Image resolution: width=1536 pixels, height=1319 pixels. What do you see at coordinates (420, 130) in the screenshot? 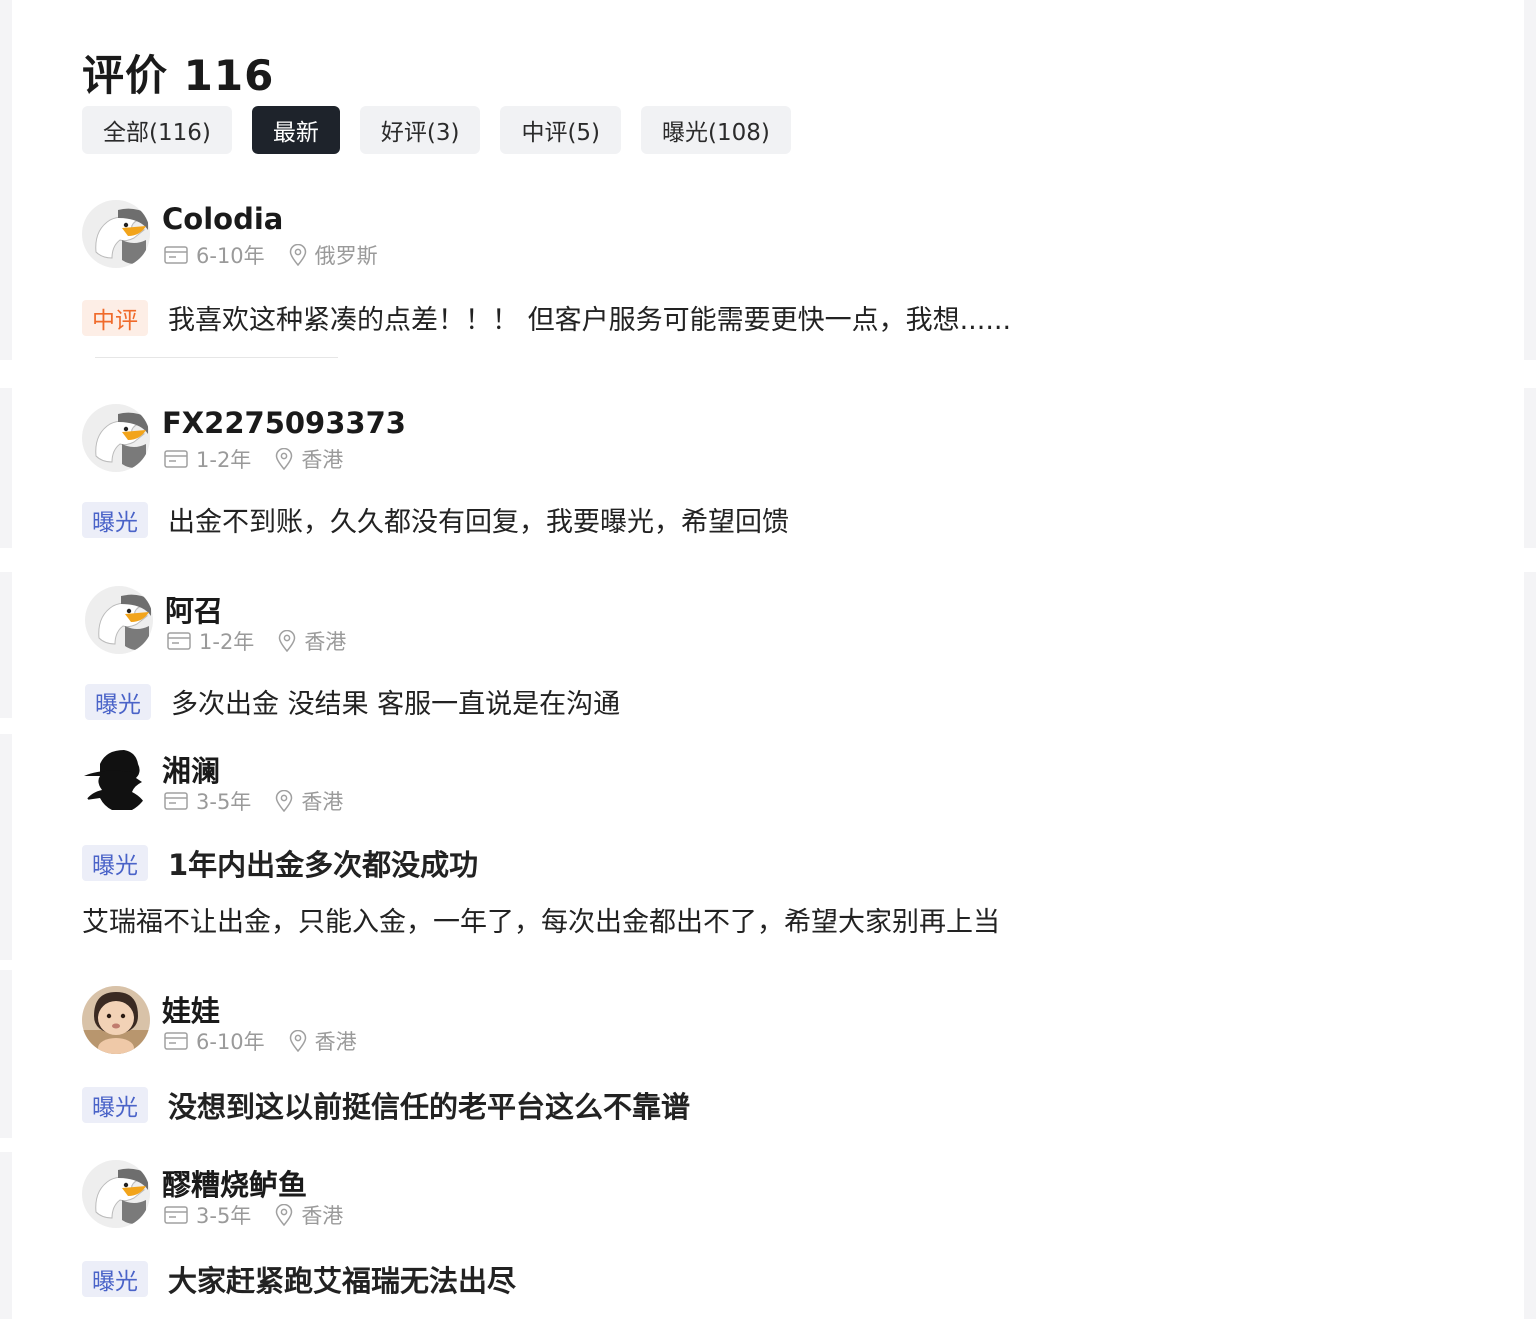
I see `tab-good: 好评(3)` at bounding box center [420, 130].